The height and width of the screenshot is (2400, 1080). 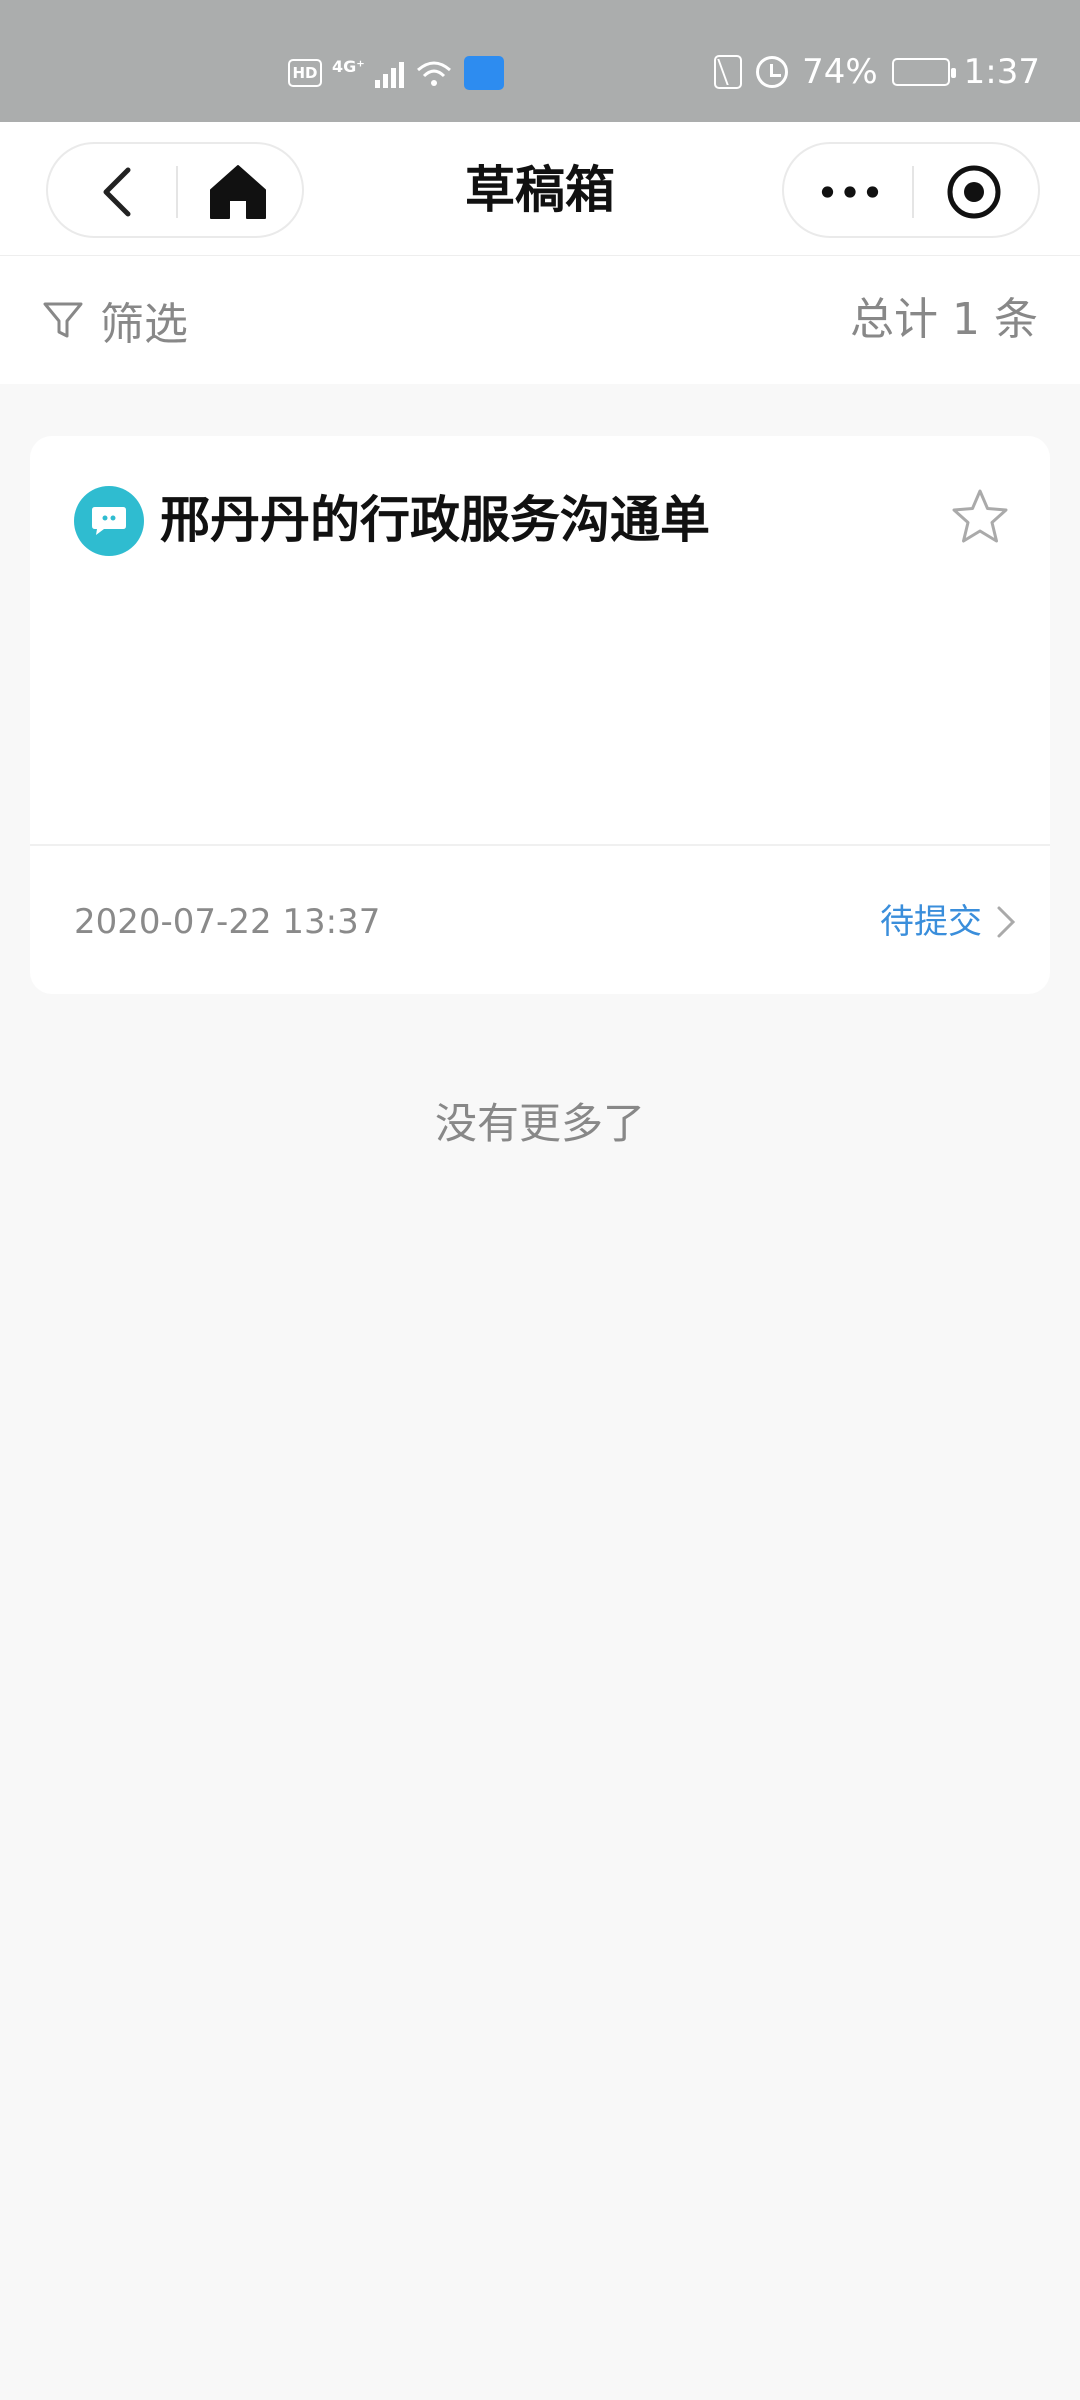 I want to click on back-icon, so click(x=117, y=192).